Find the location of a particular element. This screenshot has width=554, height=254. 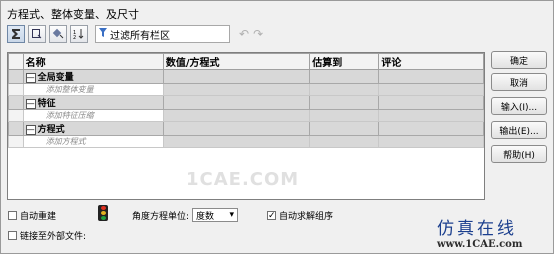

sigma-view-icon is located at coordinates (16, 34).